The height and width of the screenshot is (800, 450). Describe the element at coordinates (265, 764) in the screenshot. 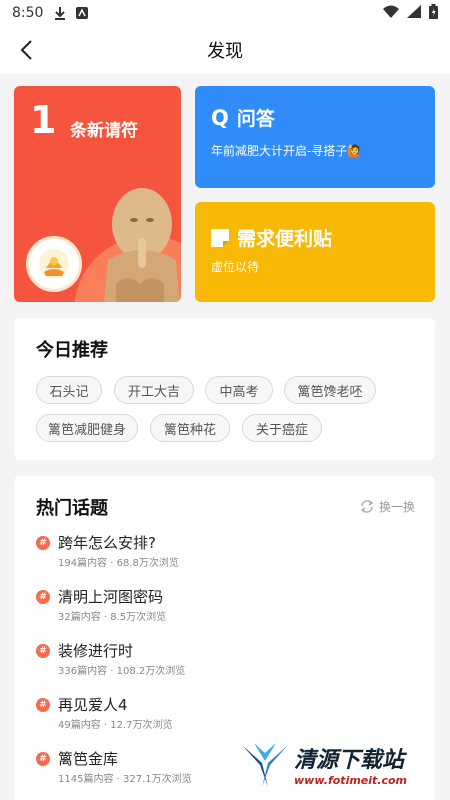

I see `watermark-logo-icon` at that location.